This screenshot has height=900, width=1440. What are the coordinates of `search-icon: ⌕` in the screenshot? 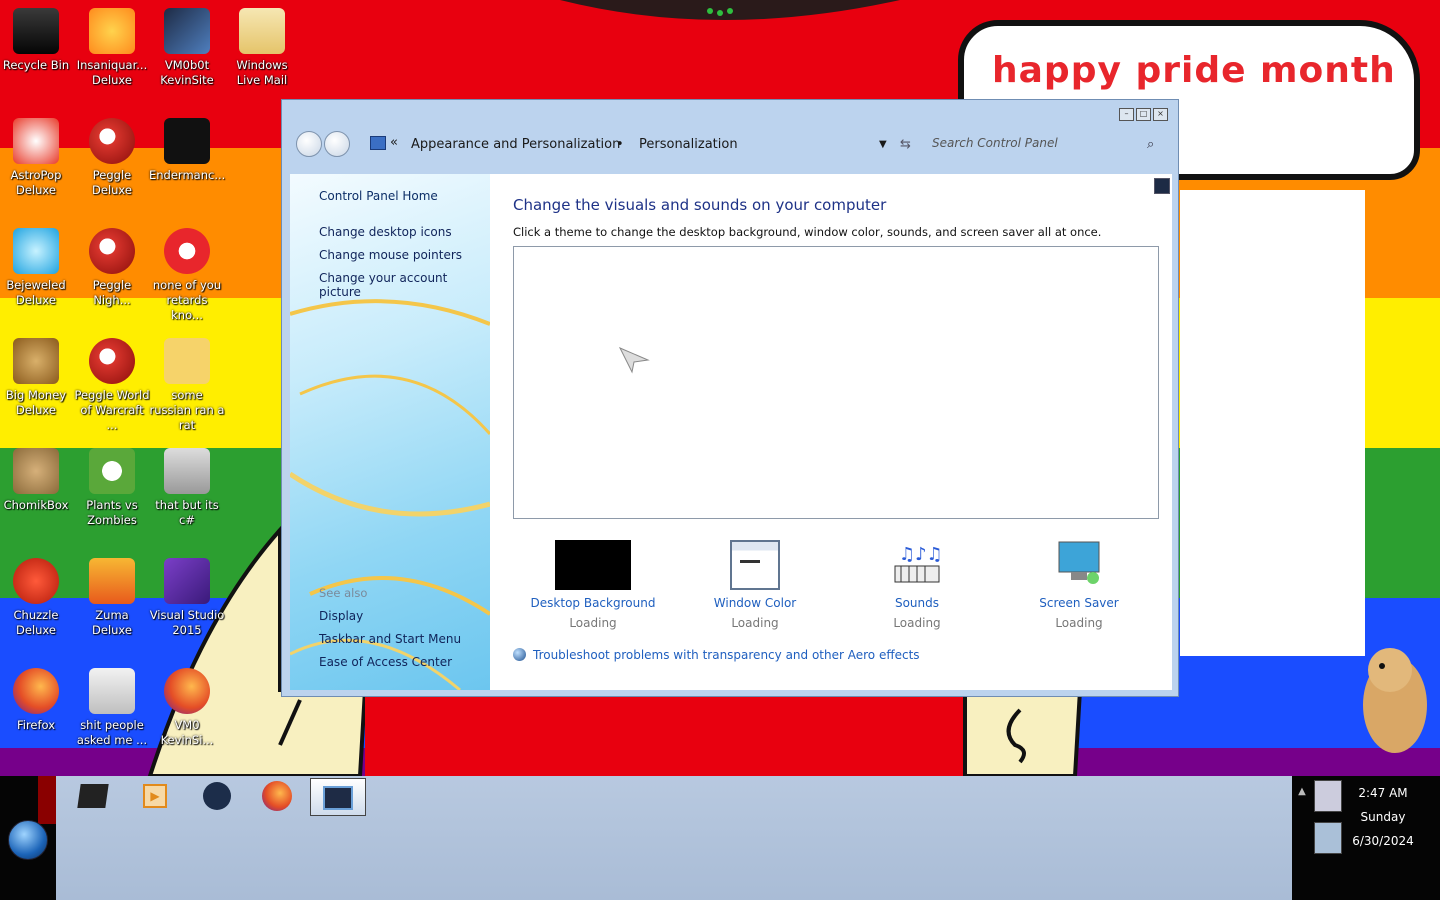 It's located at (1150, 144).